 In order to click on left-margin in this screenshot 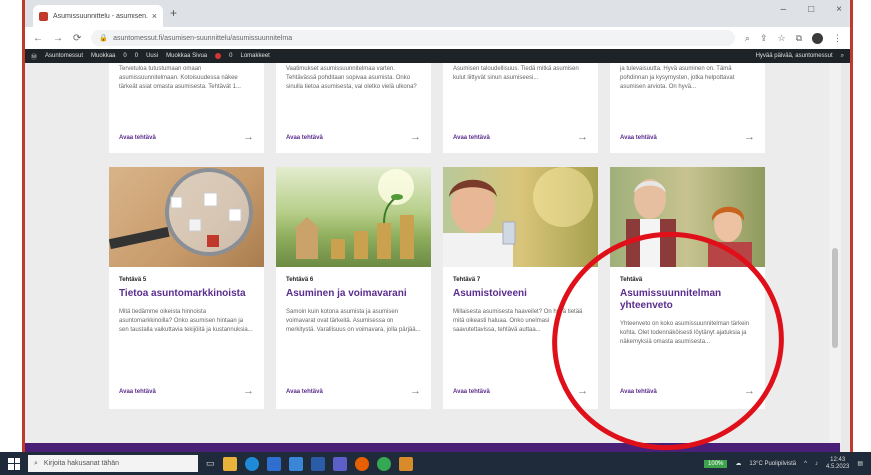, I will do `click(11, 226)`.